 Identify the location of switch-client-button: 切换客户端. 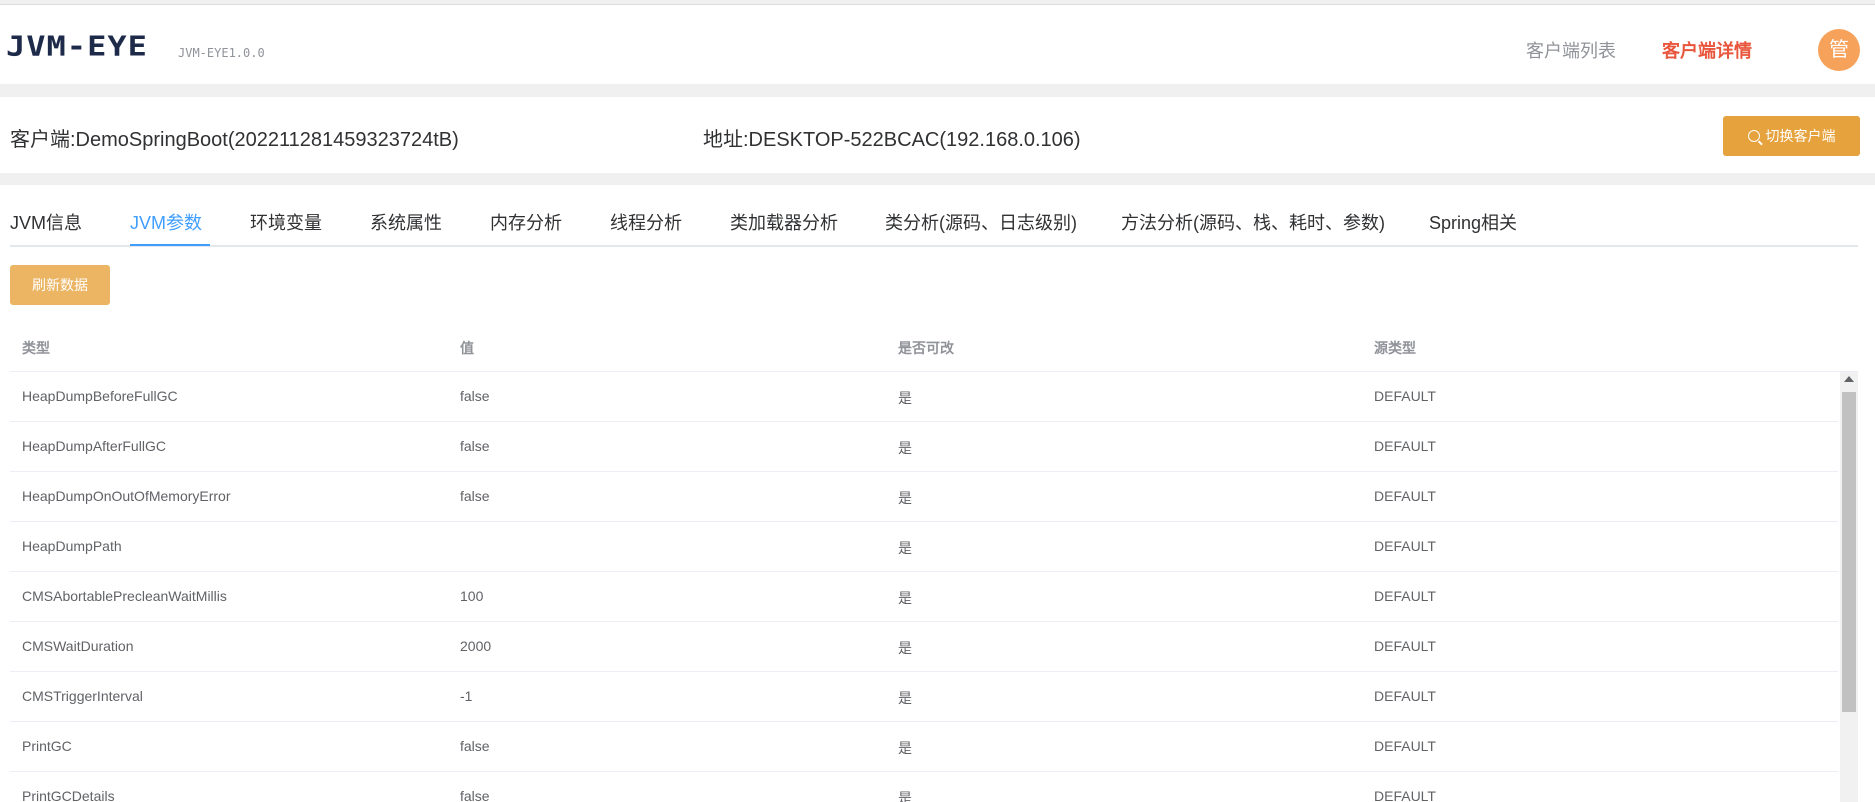
(1791, 136).